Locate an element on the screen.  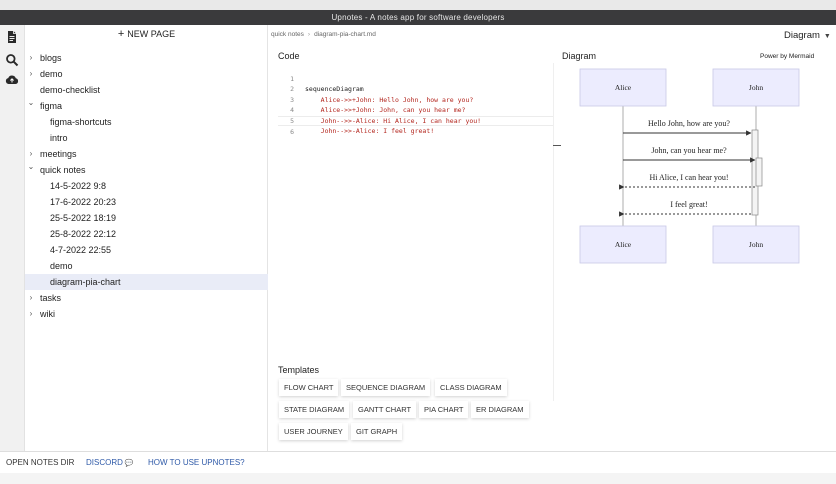
tree-item-quick-notes: ⌄ quick notes is located at coordinates (146, 170).